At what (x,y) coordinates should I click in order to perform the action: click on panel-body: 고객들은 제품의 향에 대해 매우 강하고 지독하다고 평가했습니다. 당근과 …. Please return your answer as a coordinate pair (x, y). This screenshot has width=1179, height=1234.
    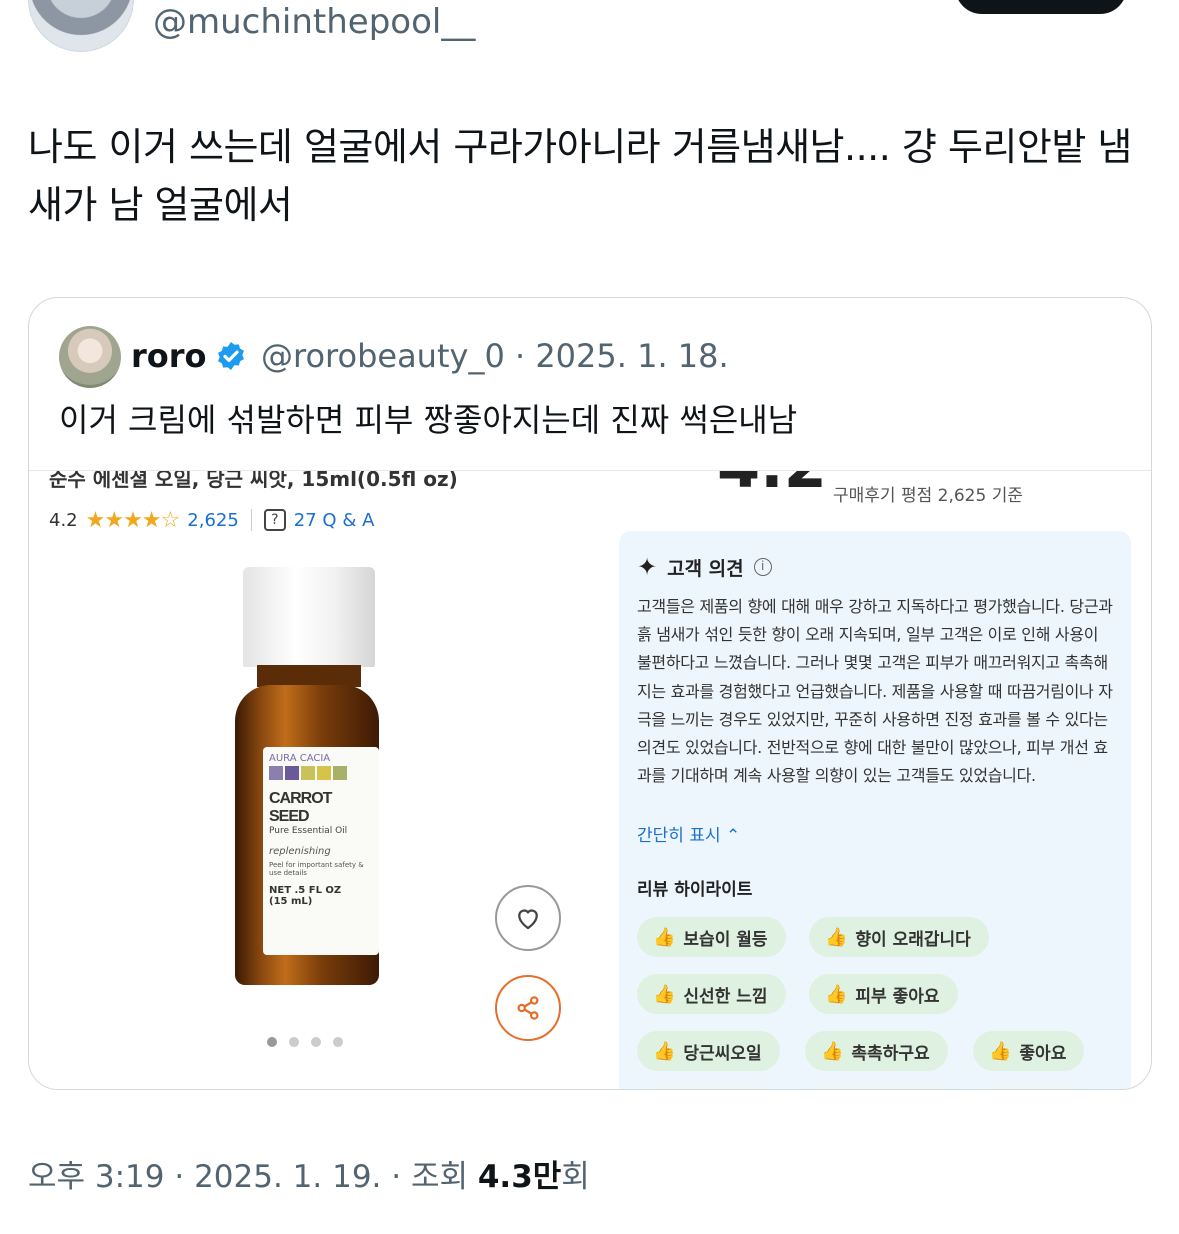
    Looking at the image, I should click on (875, 691).